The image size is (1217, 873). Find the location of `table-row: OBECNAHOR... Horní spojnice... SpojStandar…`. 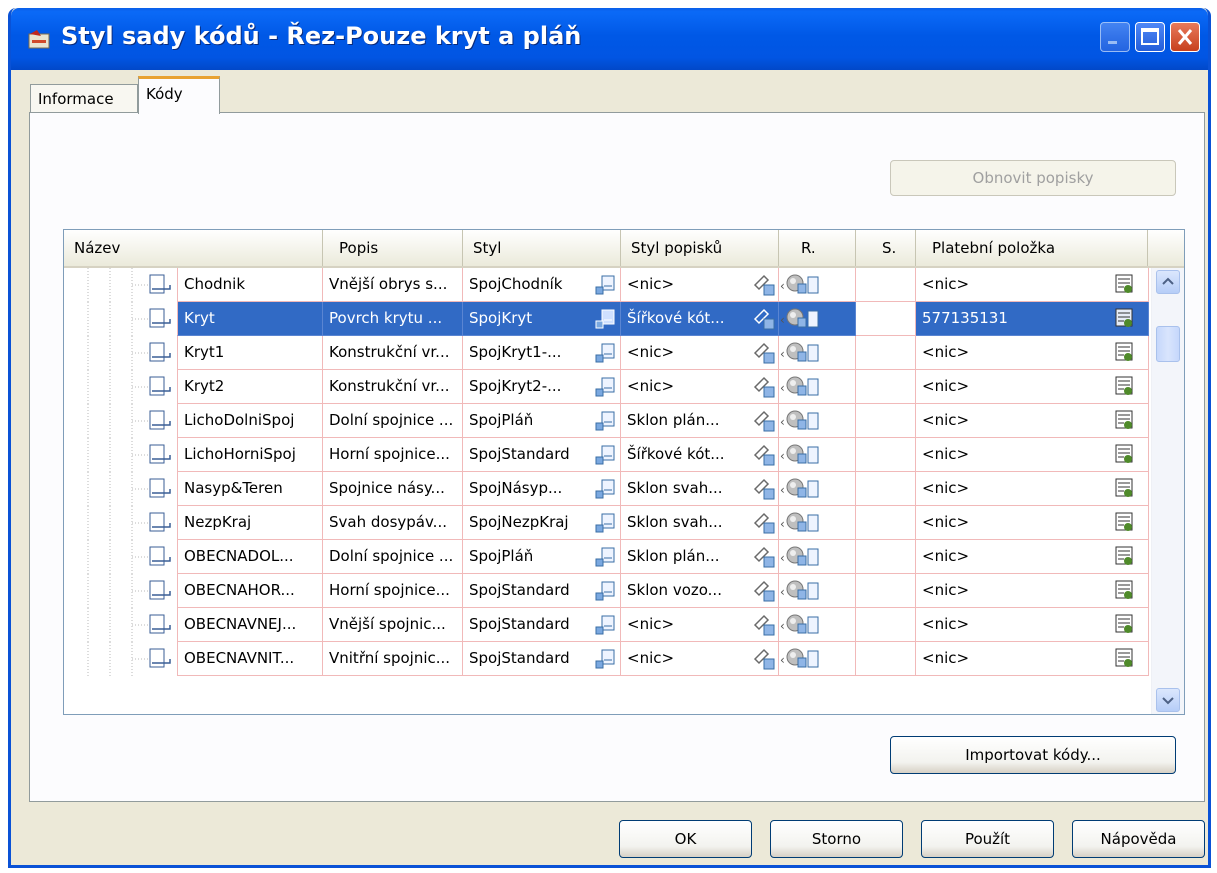

table-row: OBECNAHOR... Horní spojnice... SpojStandar… is located at coordinates (606, 591).